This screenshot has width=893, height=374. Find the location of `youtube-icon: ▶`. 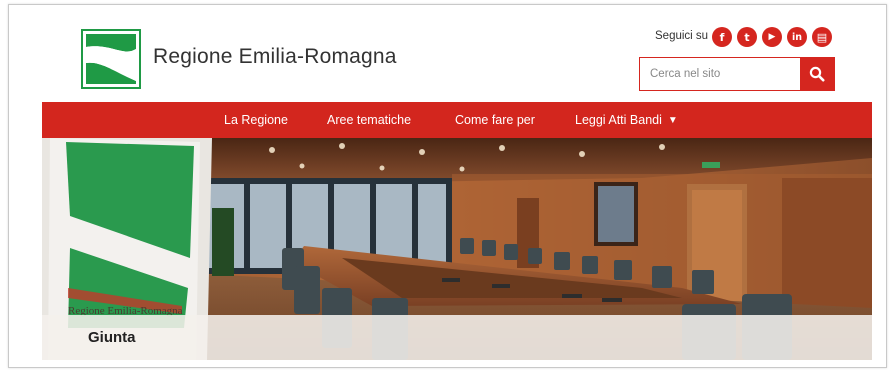

youtube-icon: ▶ is located at coordinates (772, 37).